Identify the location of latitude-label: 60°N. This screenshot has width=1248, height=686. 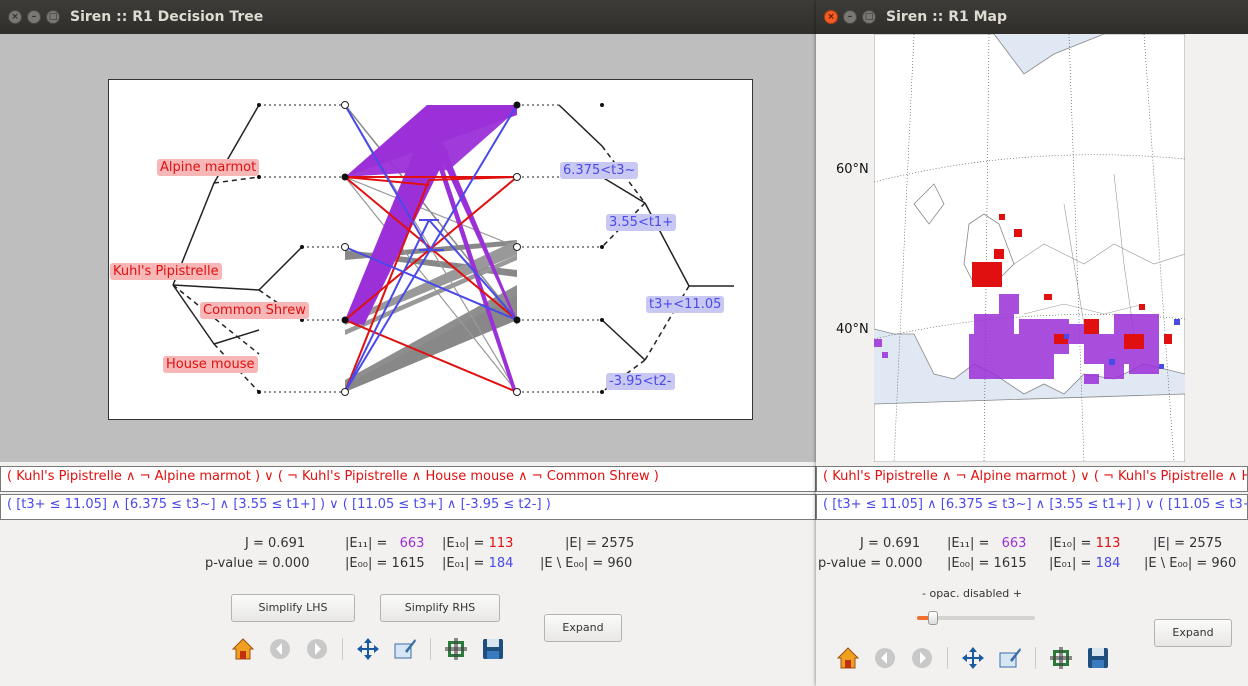
(852, 169).